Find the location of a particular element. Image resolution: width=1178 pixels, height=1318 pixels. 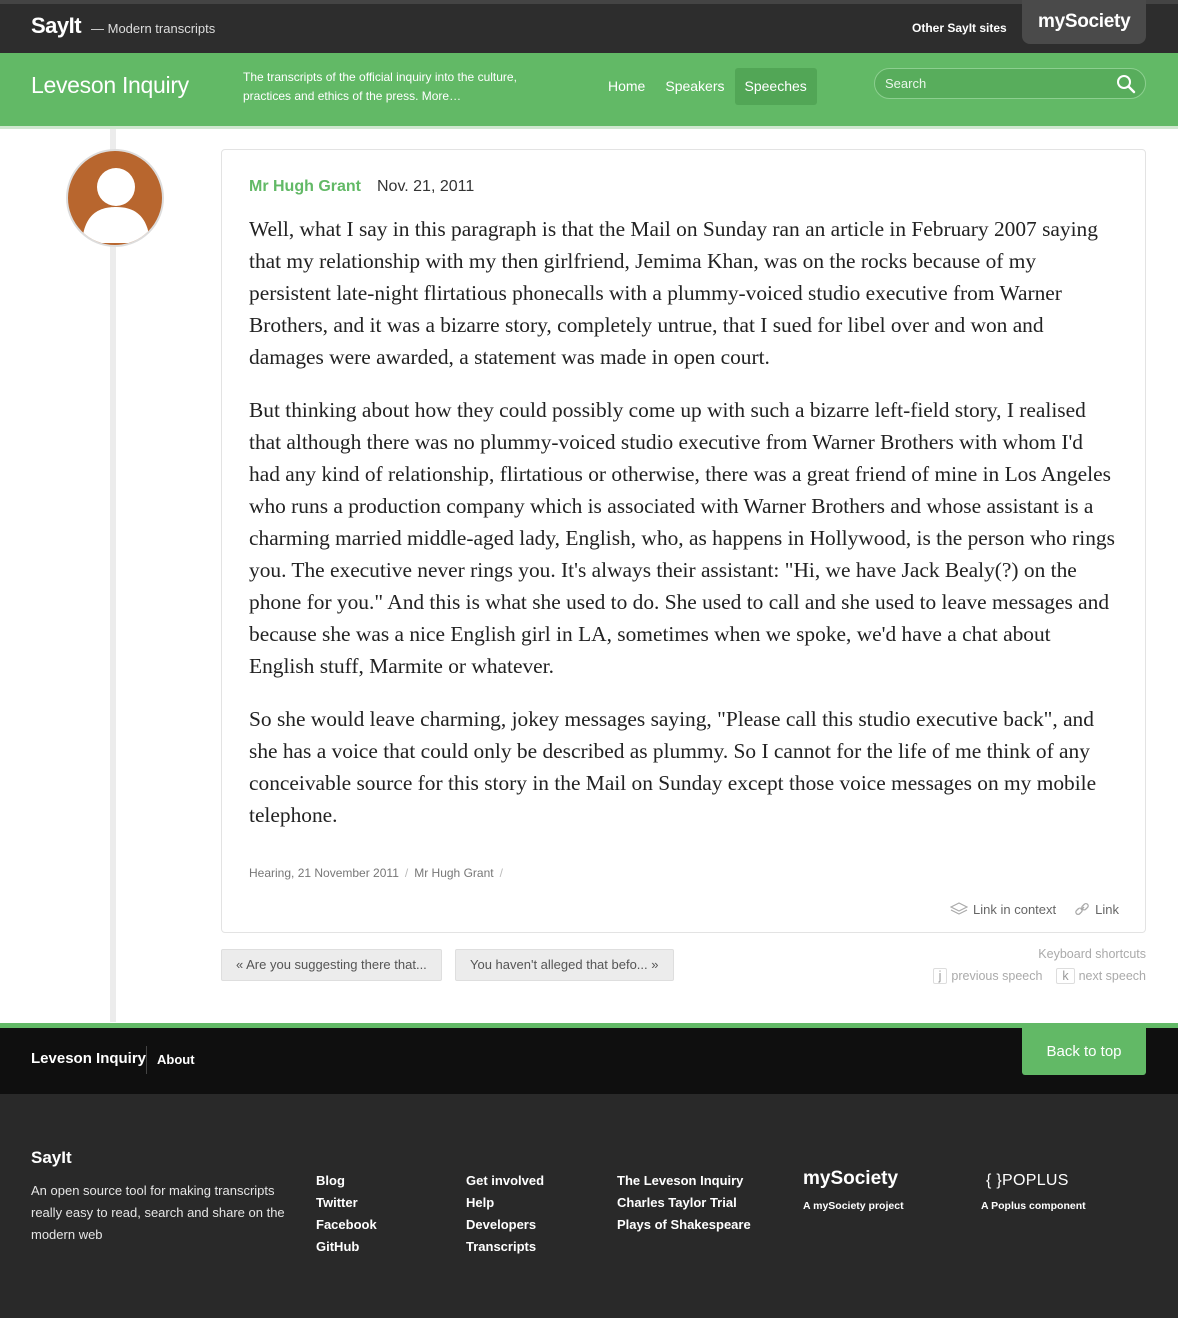

footer-link-help: Help is located at coordinates (505, 1203).